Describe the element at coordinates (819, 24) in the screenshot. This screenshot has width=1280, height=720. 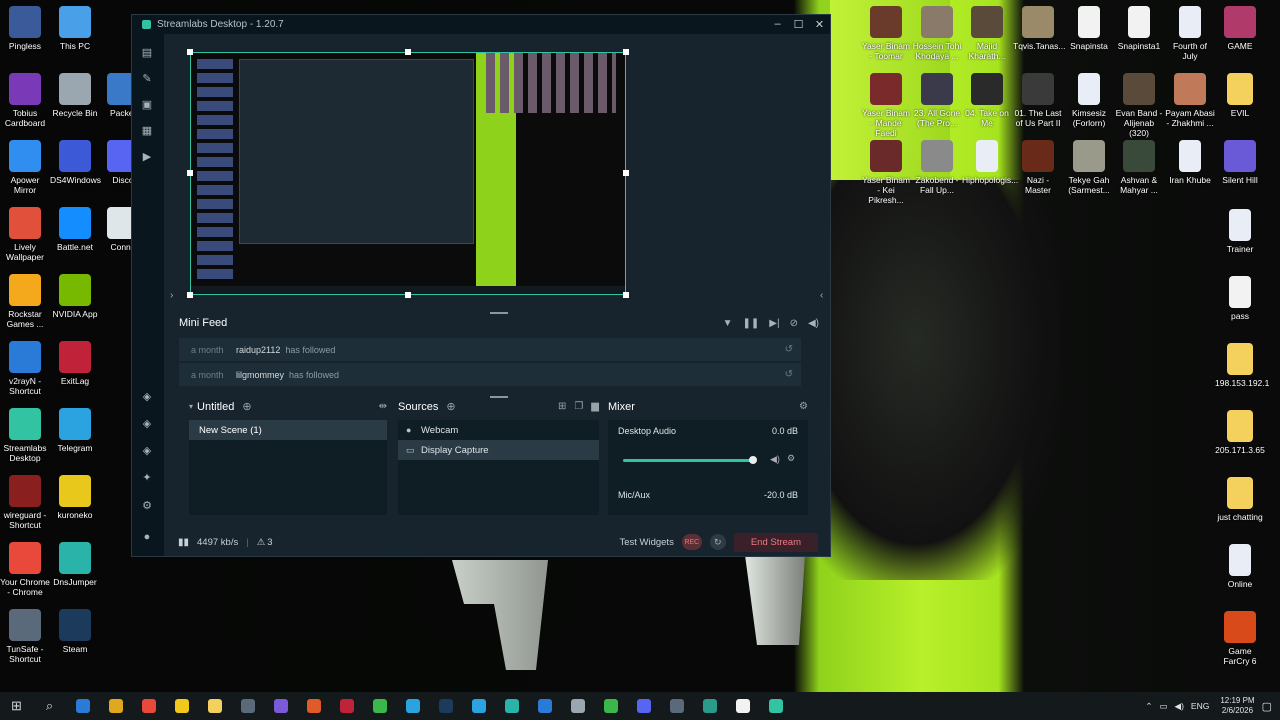
I see `close-icon: ✕` at that location.